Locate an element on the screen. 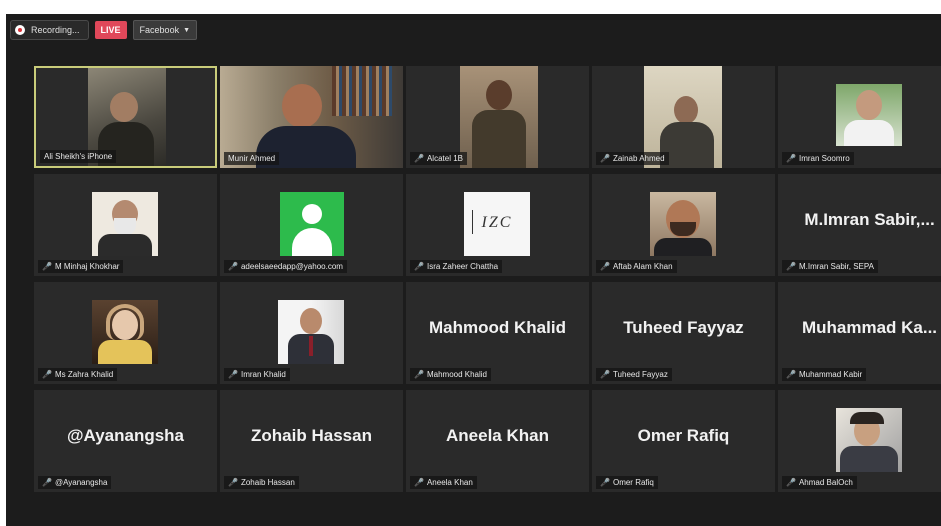 This screenshot has height=526, width=941. participant-label: 🎤 Aneela Khan is located at coordinates (443, 482).